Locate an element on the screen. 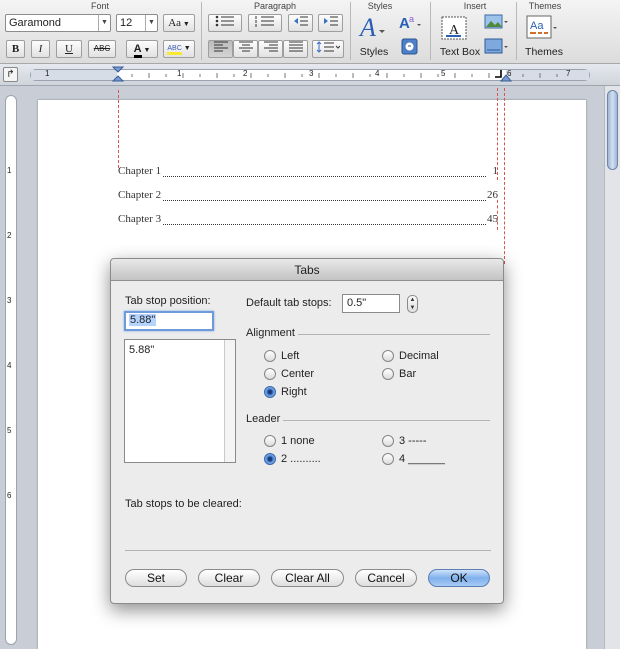 The width and height of the screenshot is (620, 649). align-left-button is located at coordinates (220, 49).